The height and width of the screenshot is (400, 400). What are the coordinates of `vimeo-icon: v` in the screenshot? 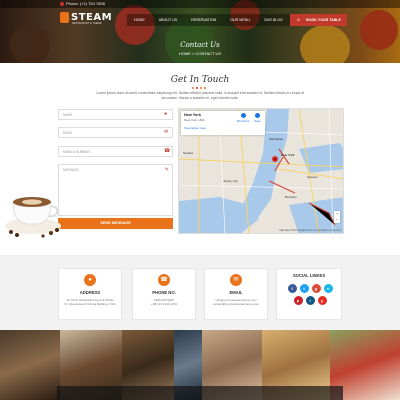 It's located at (328, 288).